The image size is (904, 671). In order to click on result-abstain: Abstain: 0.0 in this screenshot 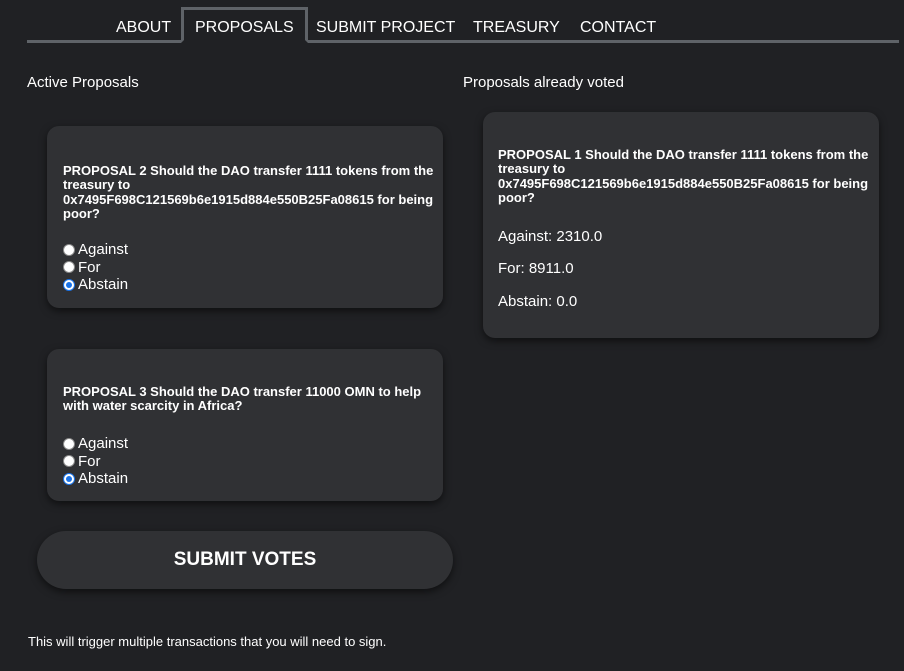, I will do `click(538, 301)`.